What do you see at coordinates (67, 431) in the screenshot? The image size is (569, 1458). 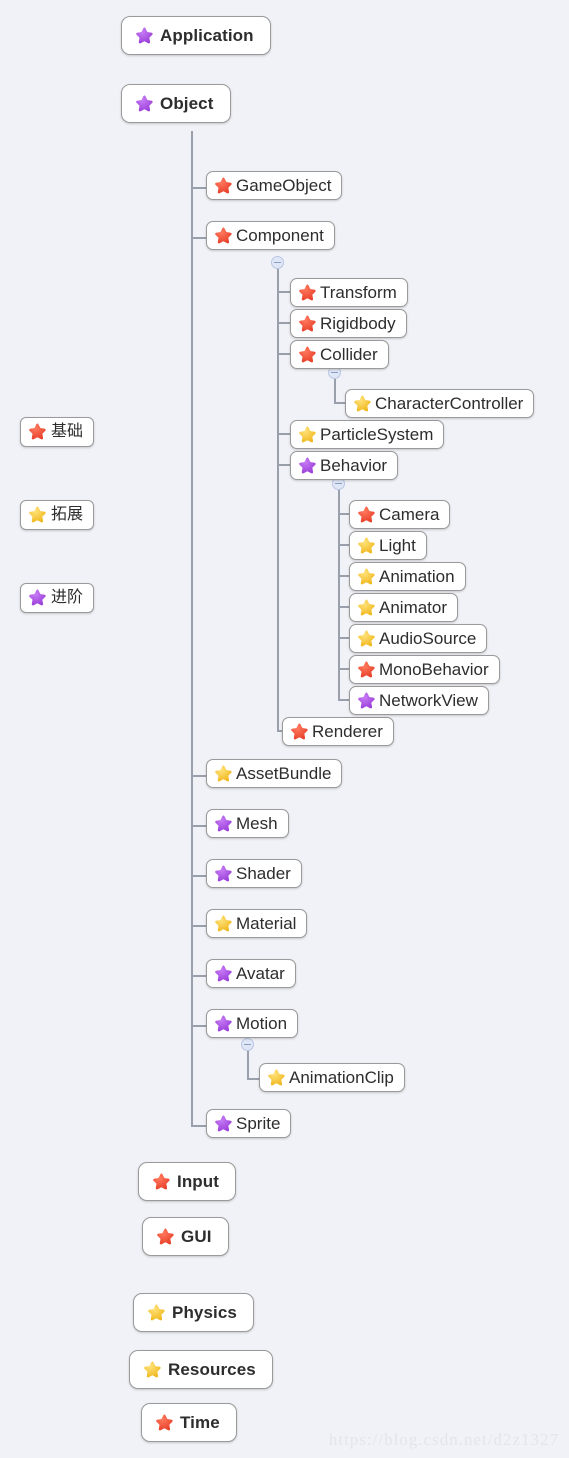 I see `legend-item-label: 基础` at bounding box center [67, 431].